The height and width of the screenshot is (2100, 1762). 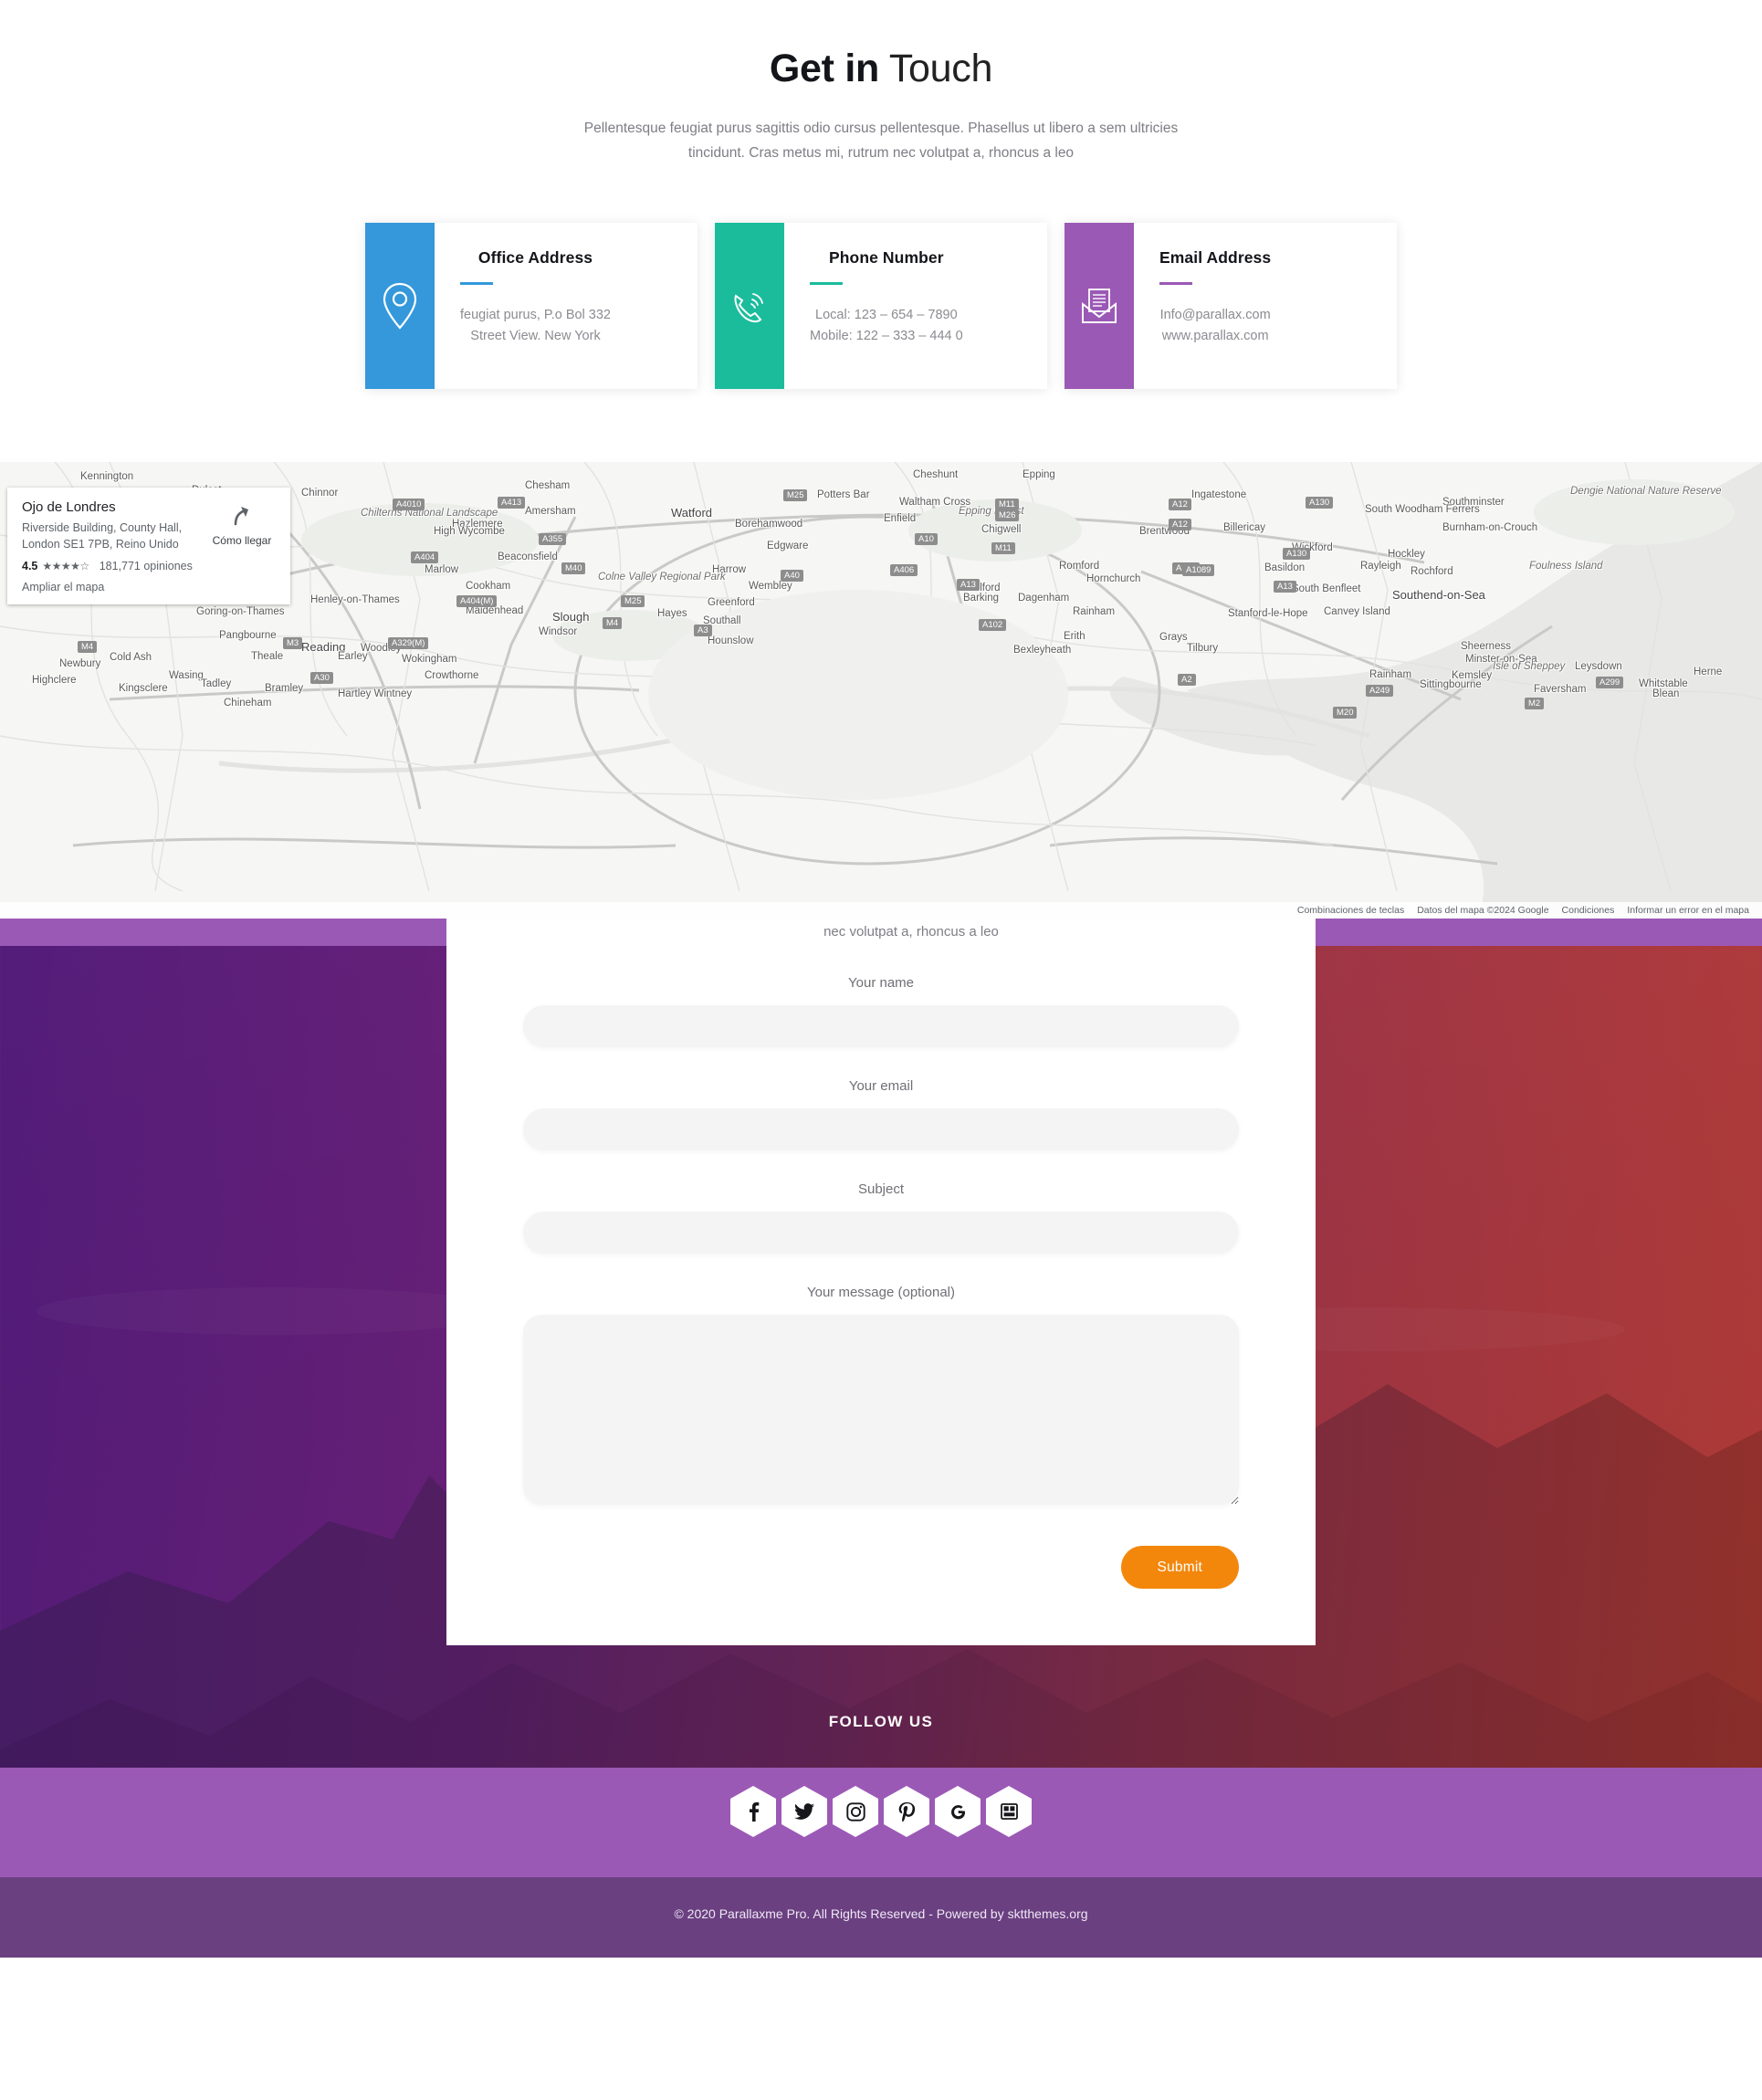 What do you see at coordinates (242, 540) in the screenshot?
I see `directions-label: Cómo llegar` at bounding box center [242, 540].